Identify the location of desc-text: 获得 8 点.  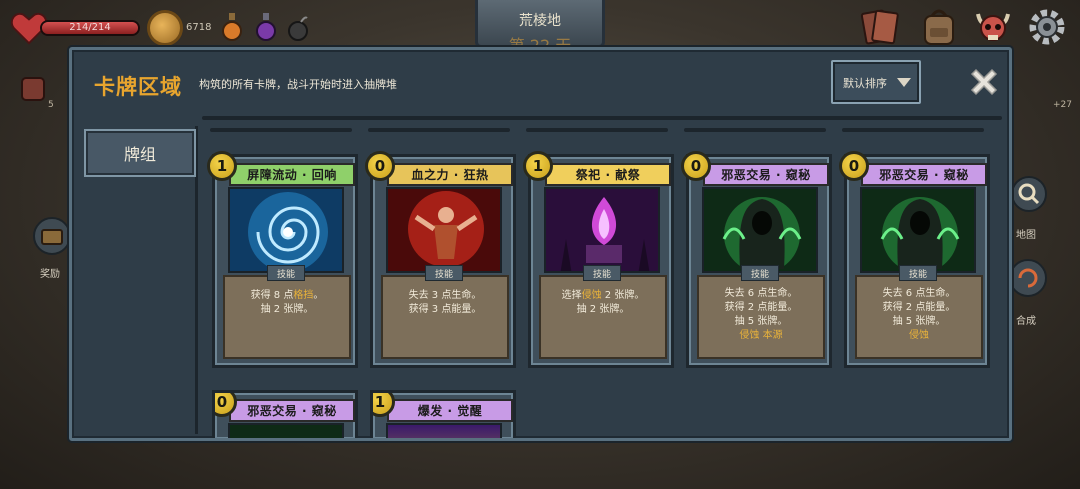
(272, 295).